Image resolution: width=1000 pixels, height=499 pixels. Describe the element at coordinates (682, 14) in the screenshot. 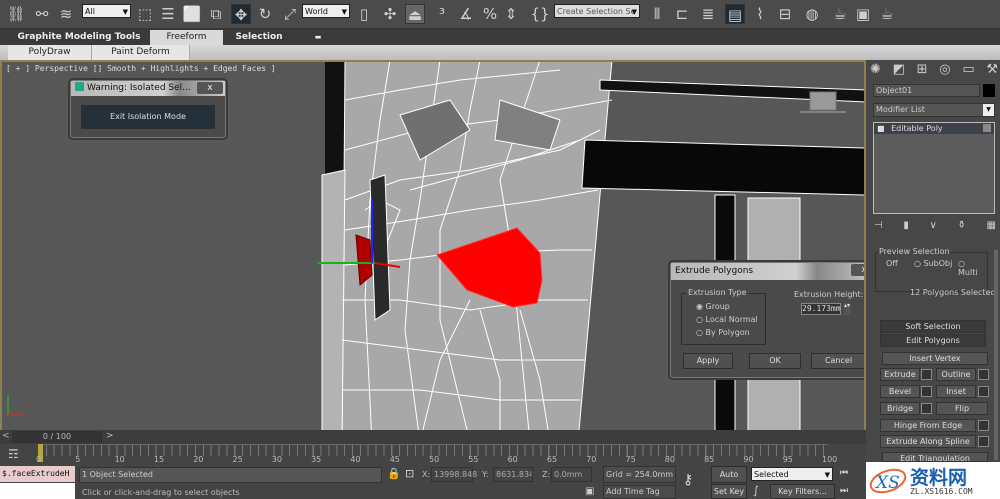

I see `align-icon: ⊏` at that location.